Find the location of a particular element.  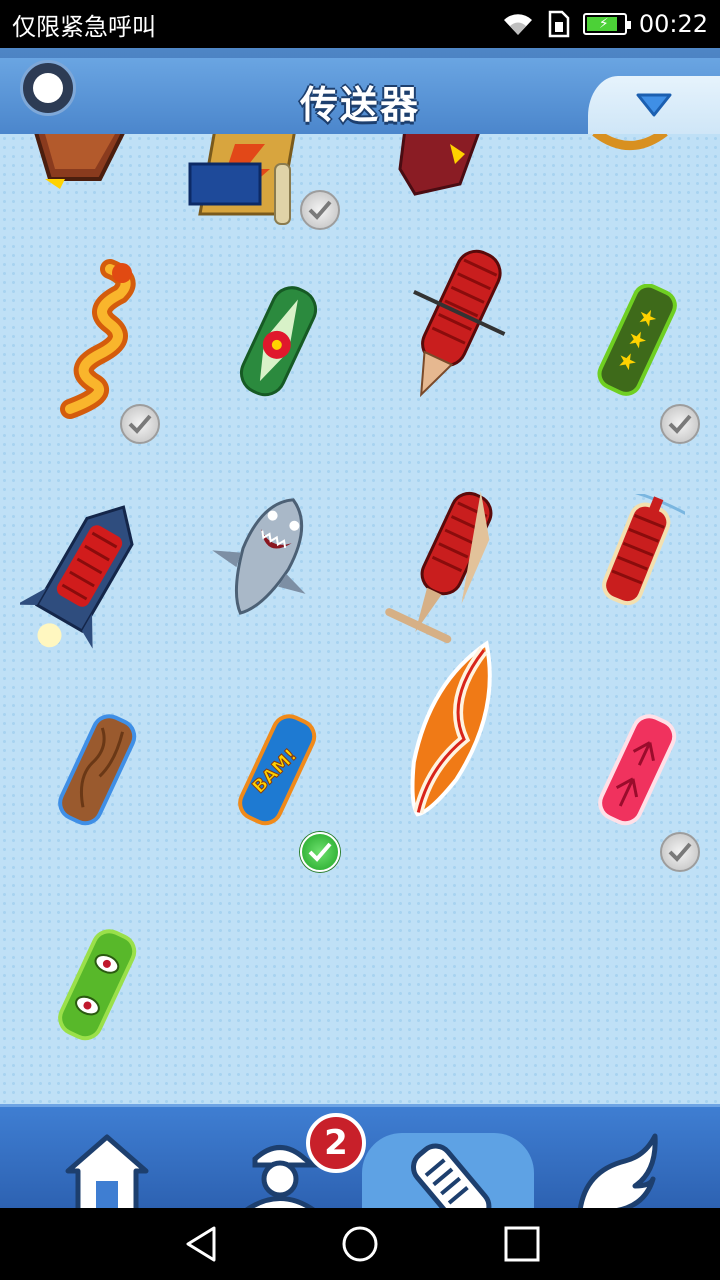

red-jetboard is located at coordinates (485, 342).